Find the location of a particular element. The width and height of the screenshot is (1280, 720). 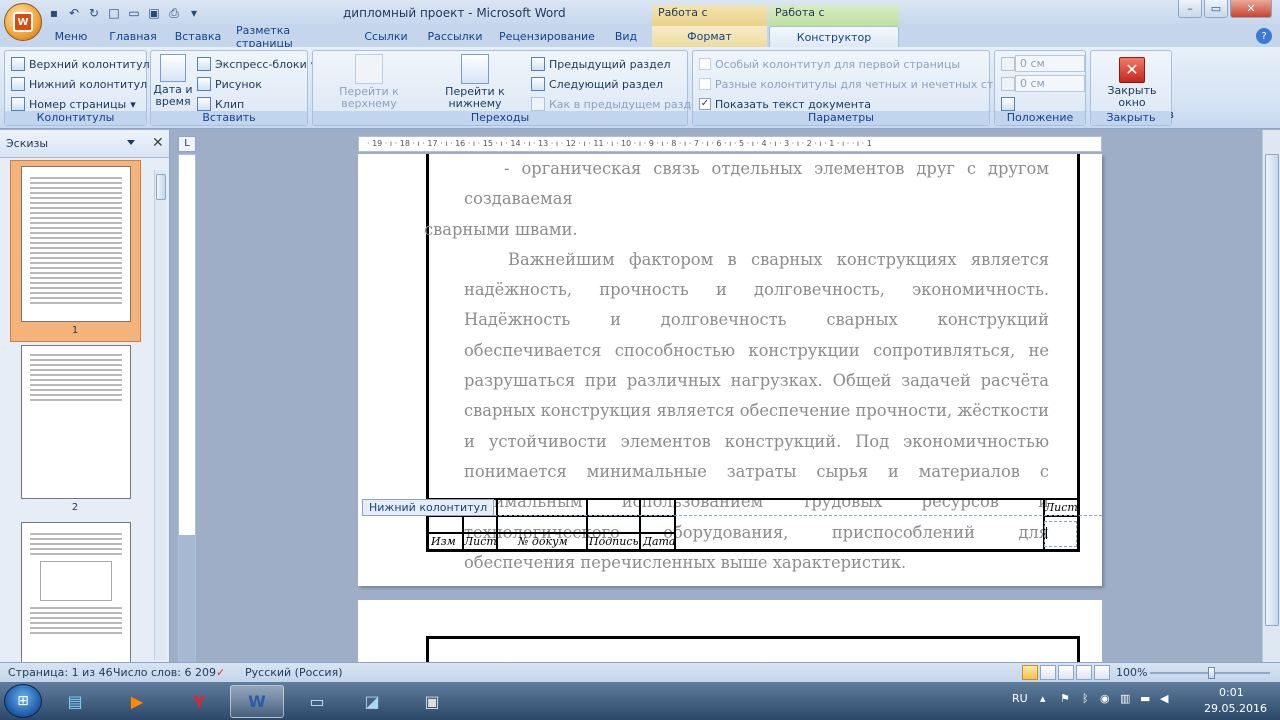

tab-review: Рецензирование is located at coordinates (547, 36).